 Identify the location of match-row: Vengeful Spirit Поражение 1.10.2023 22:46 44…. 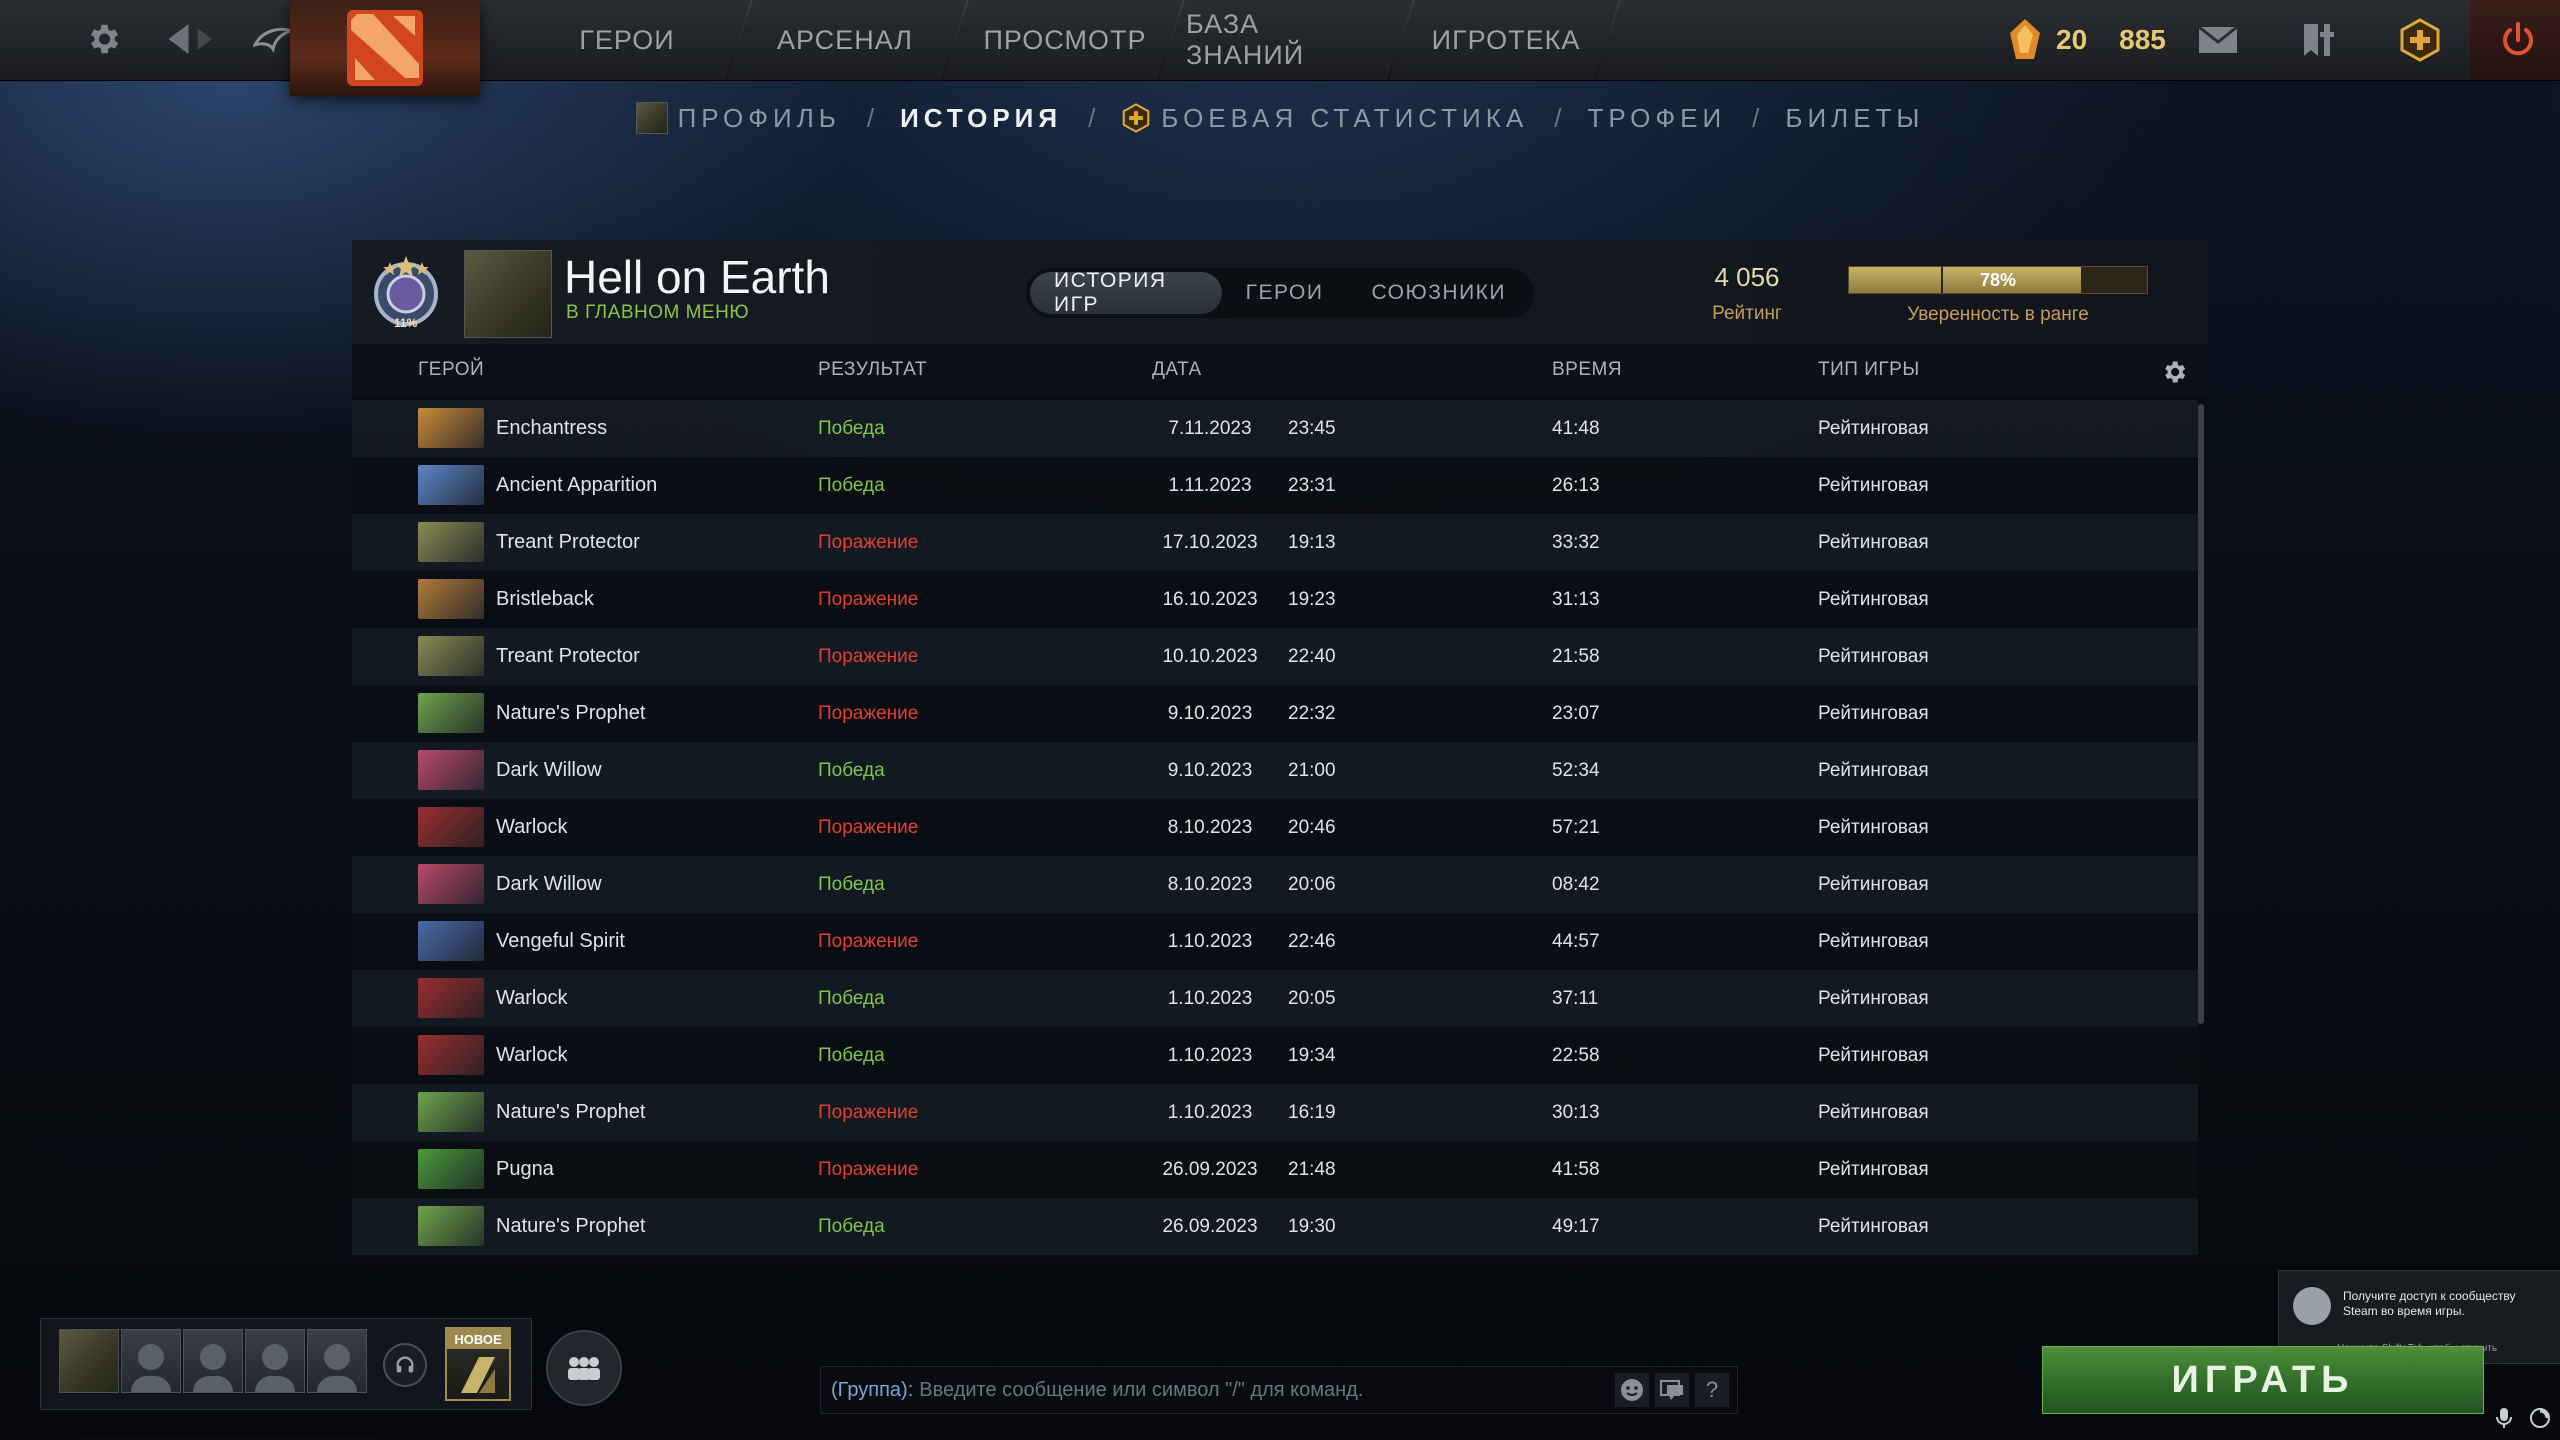
(1275, 941).